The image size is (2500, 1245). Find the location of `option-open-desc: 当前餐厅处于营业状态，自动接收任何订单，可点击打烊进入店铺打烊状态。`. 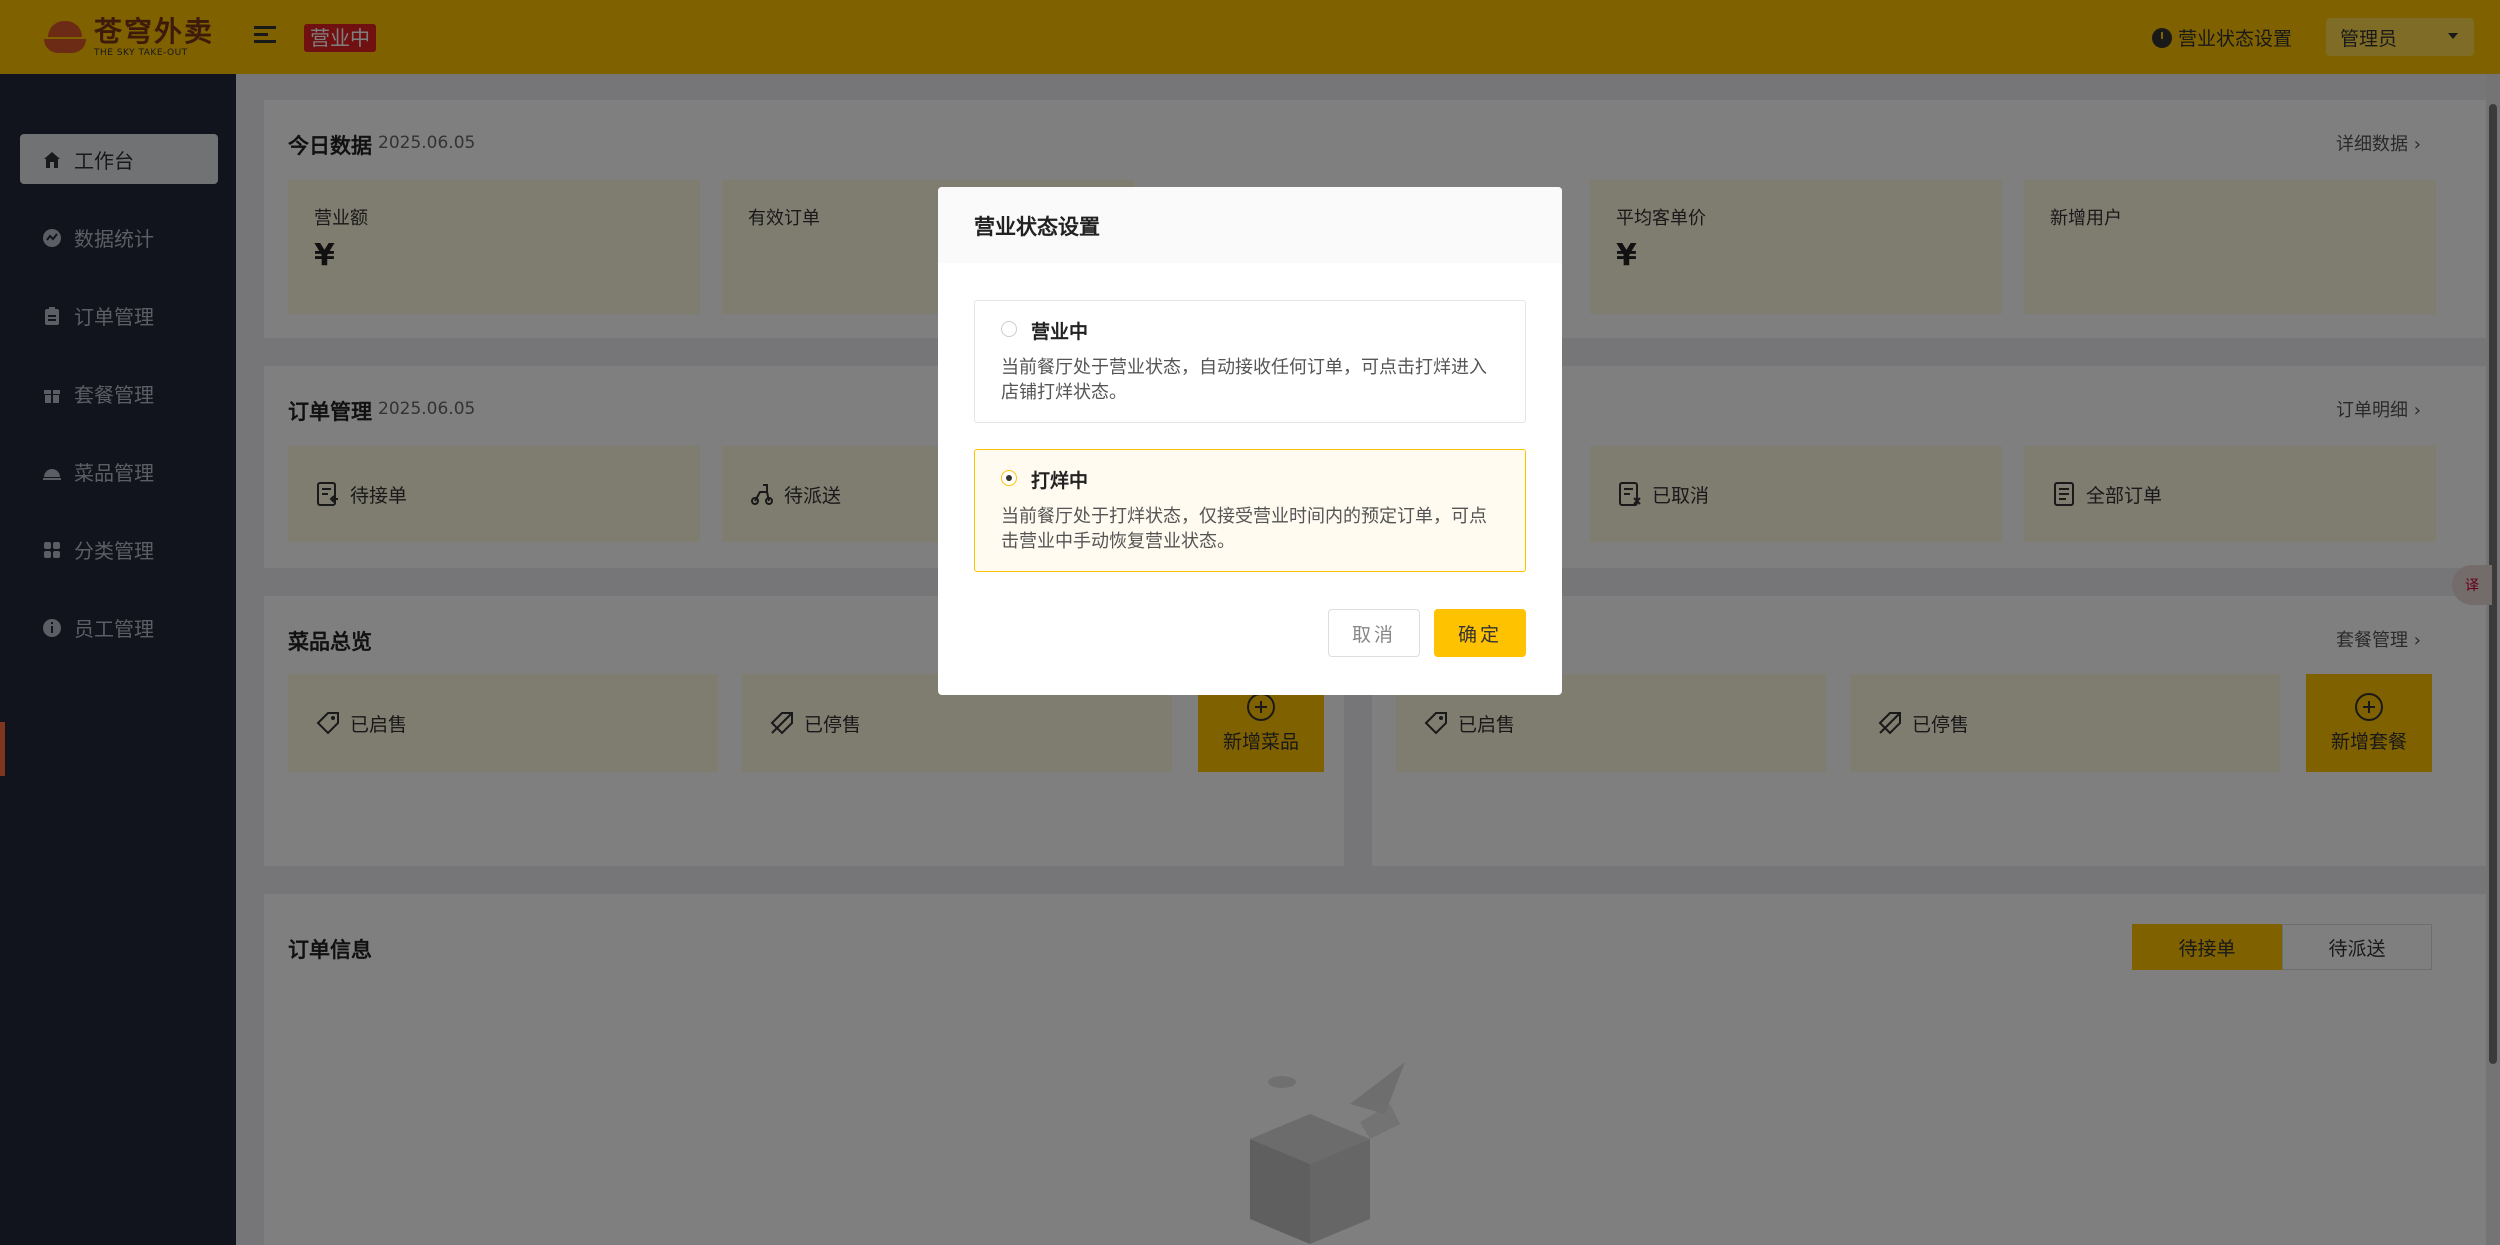

option-open-desc: 当前餐厅处于营业状态，自动接收任何订单，可点击打烊进入店铺打烊状态。 is located at coordinates (1244, 380).